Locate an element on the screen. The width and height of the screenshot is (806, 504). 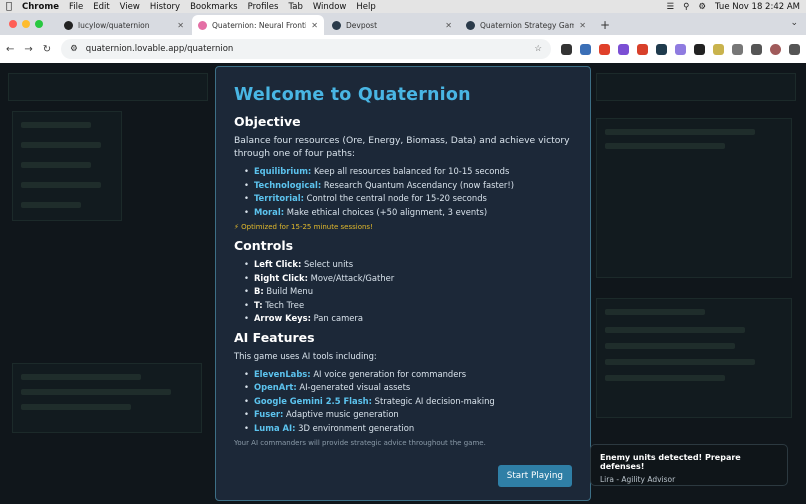
tab-quaternion-devpost: Quaternion Strategy Game | D ✕ is located at coordinates (526, 25).